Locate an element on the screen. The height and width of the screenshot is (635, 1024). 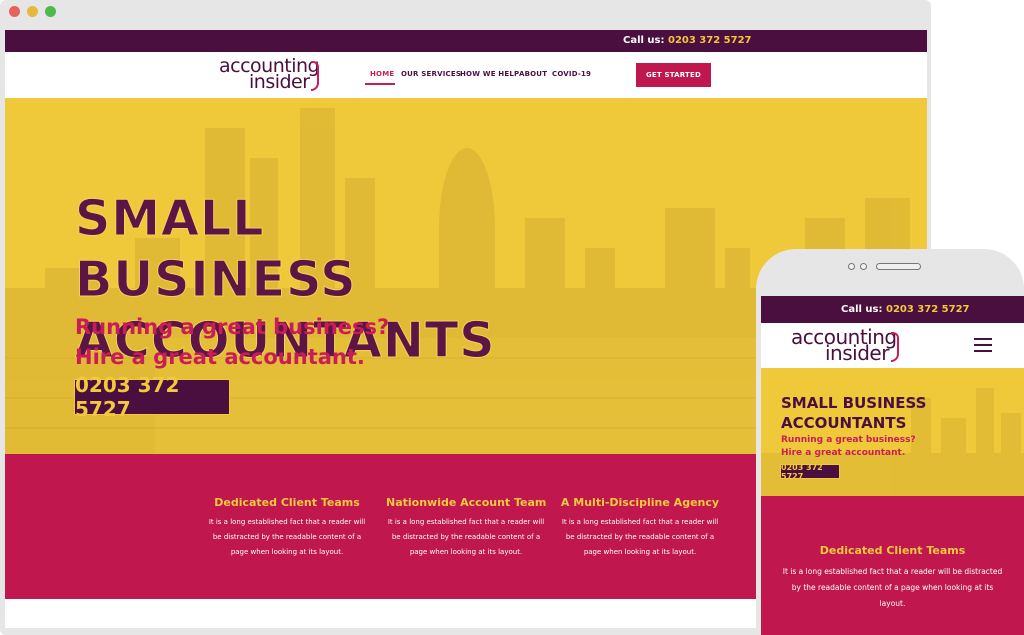
nav-item-covid-19: COVID-19 is located at coordinates (571, 74).